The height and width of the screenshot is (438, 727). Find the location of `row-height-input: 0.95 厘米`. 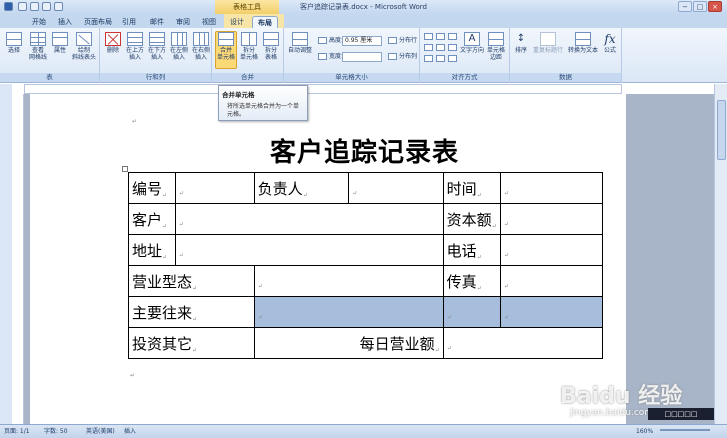

row-height-input: 0.95 厘米 is located at coordinates (362, 41).